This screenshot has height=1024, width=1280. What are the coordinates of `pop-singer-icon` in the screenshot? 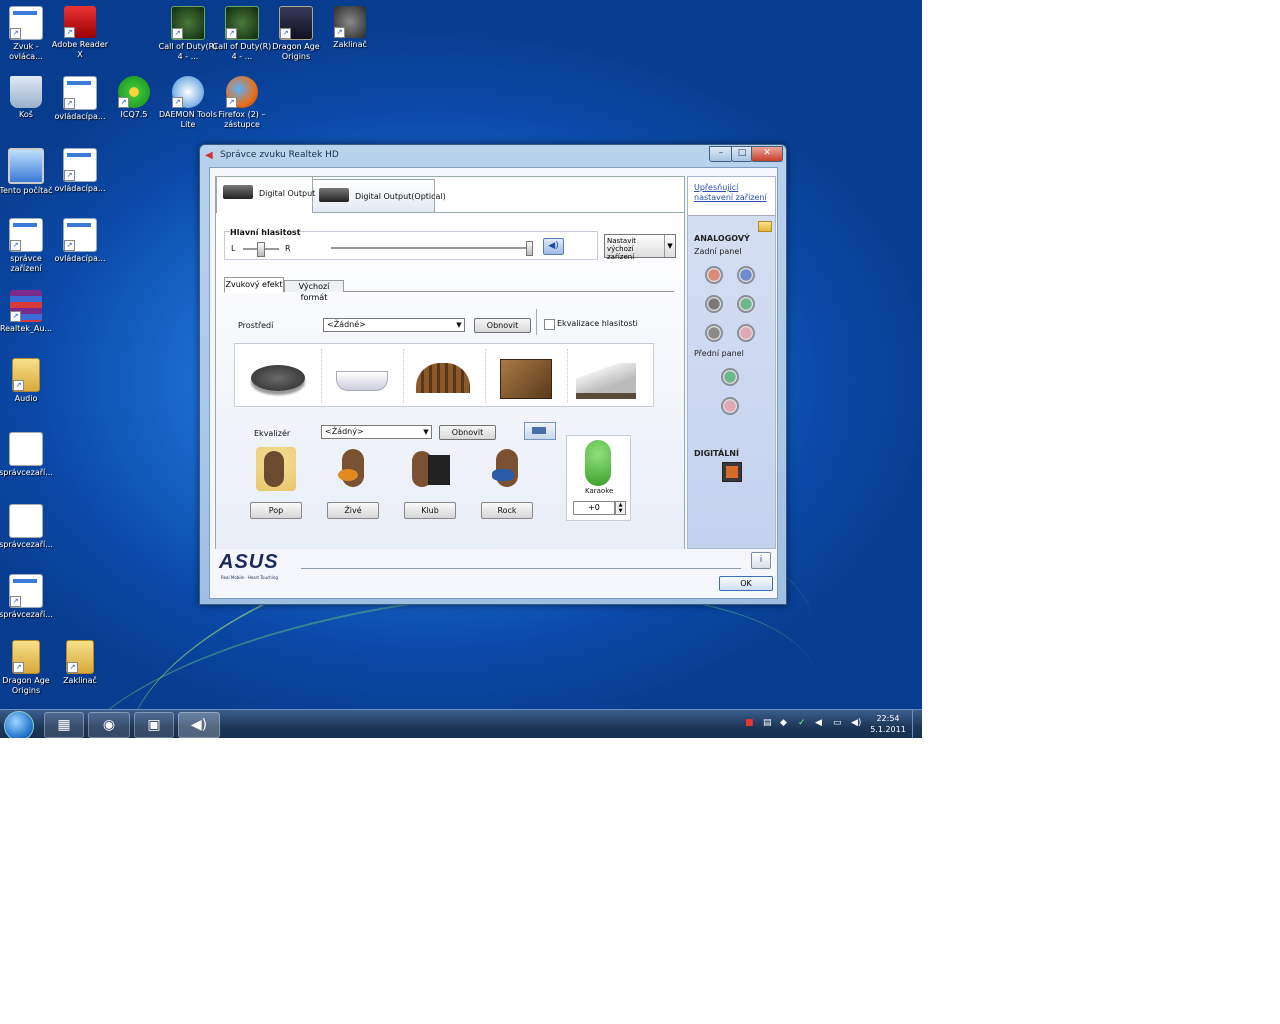 It's located at (276, 470).